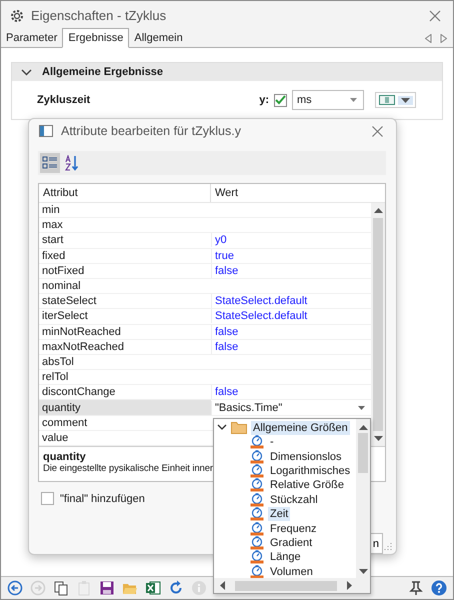 This screenshot has width=454, height=600. I want to click on table-cell-text: max, so click(52, 225).